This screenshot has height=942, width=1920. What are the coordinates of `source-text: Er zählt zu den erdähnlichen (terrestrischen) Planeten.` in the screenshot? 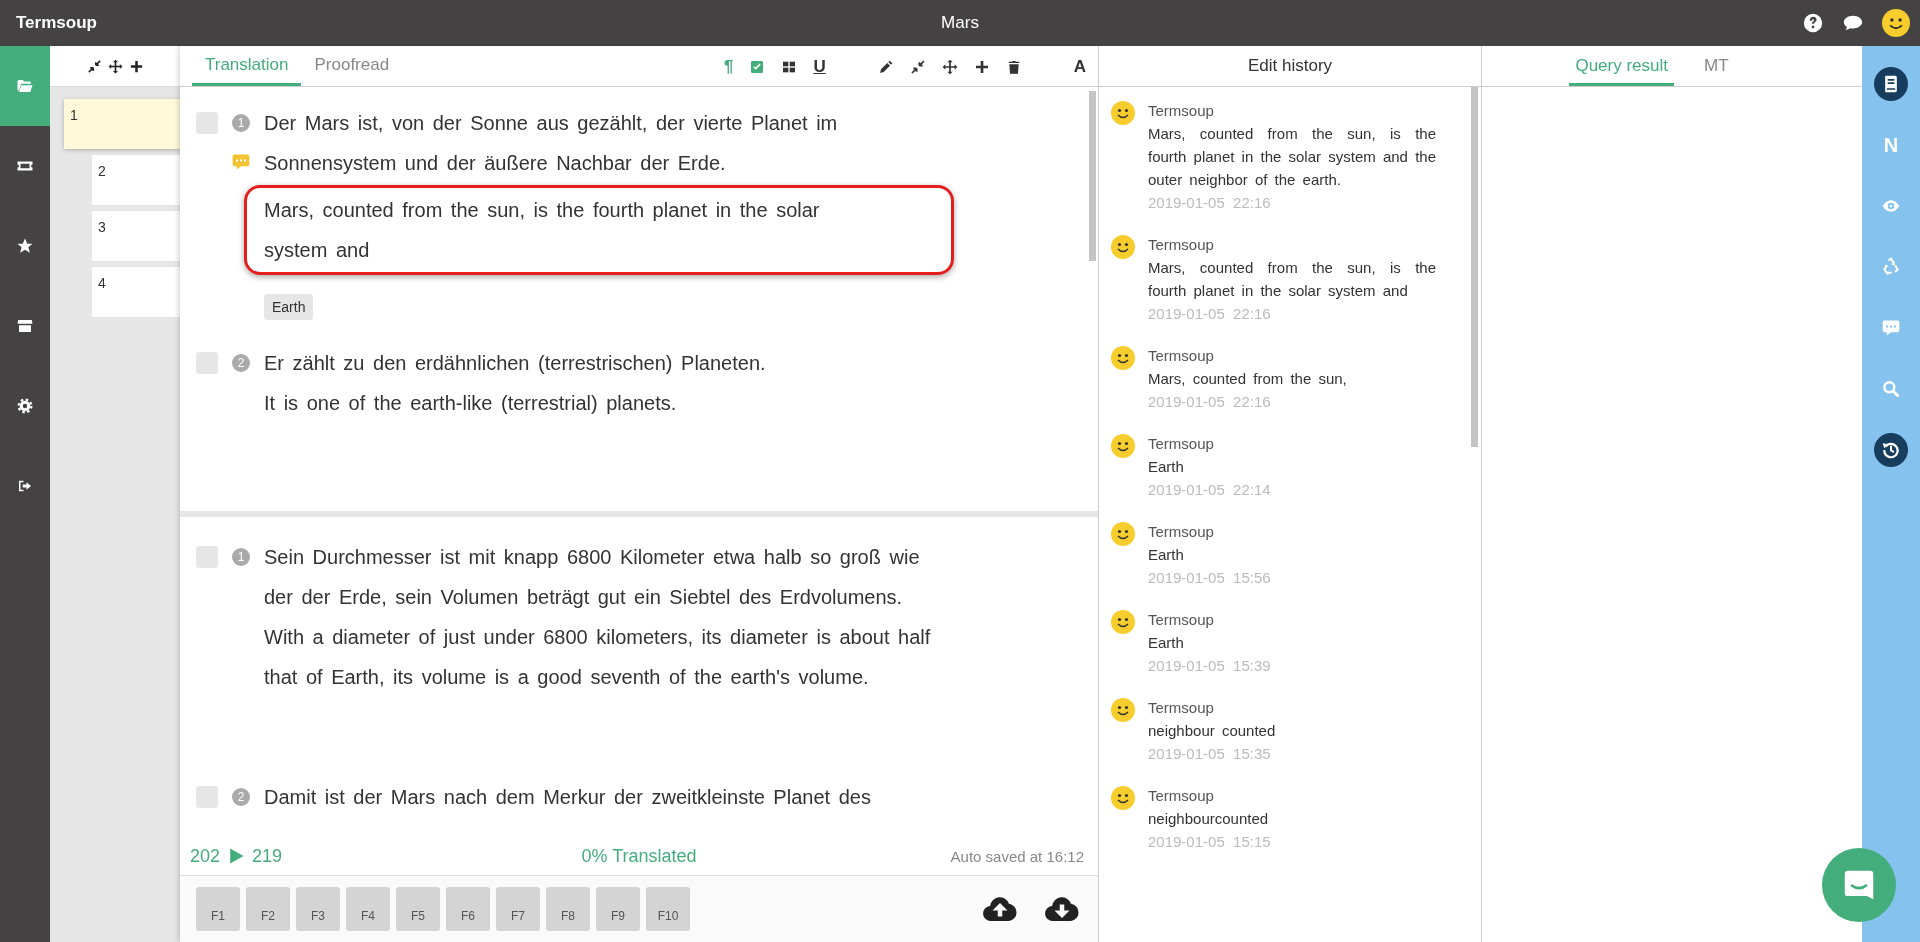 It's located at (515, 363).